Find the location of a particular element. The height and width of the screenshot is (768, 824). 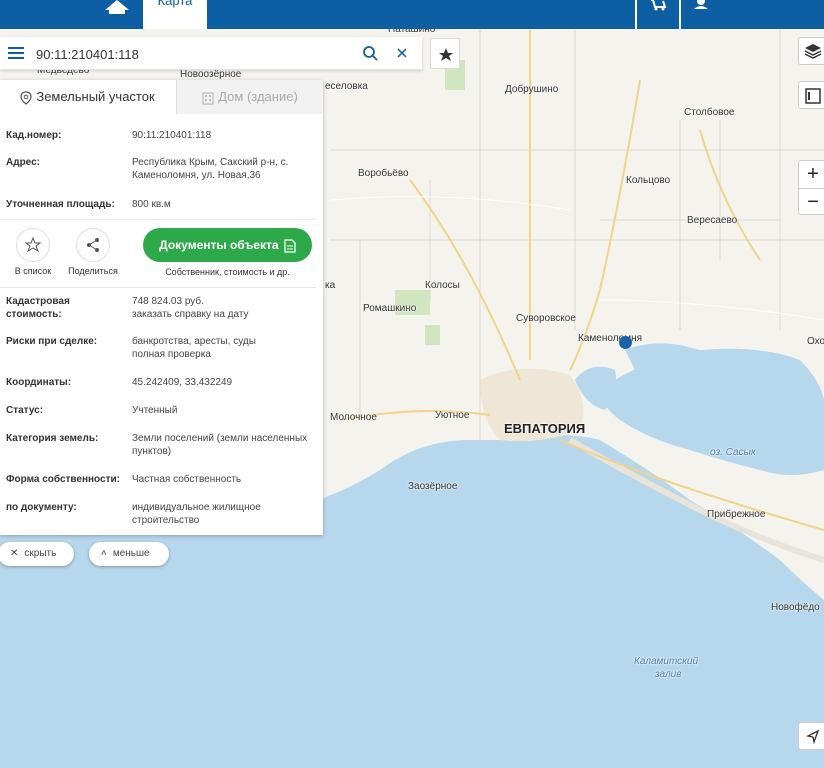

place-dobrushino: Добрушино is located at coordinates (532, 89).